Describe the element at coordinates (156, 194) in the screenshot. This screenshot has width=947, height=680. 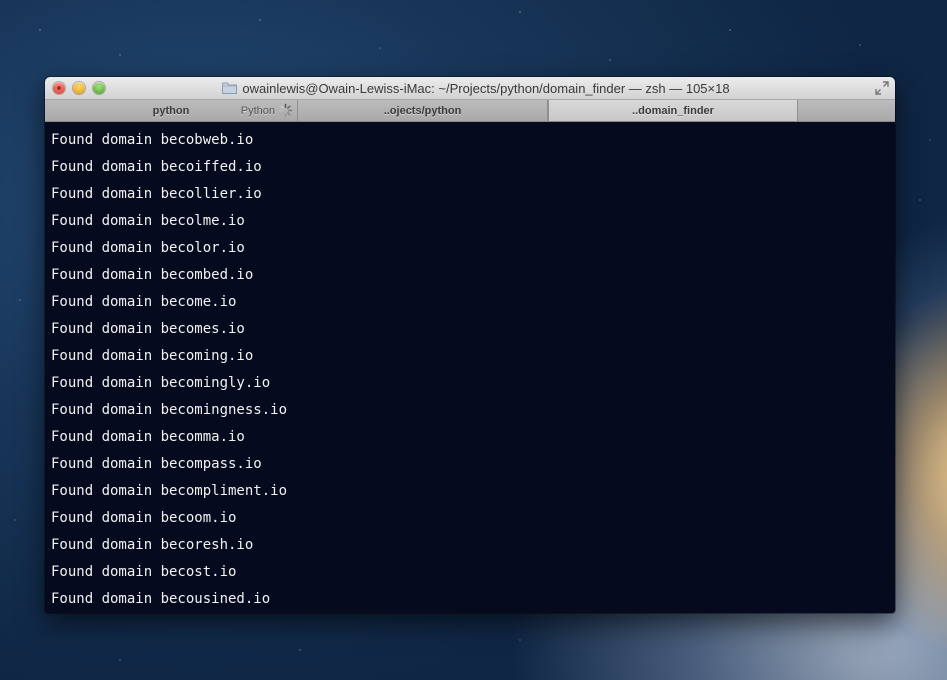
I see `terminal-line: Found domain becollier.io` at that location.